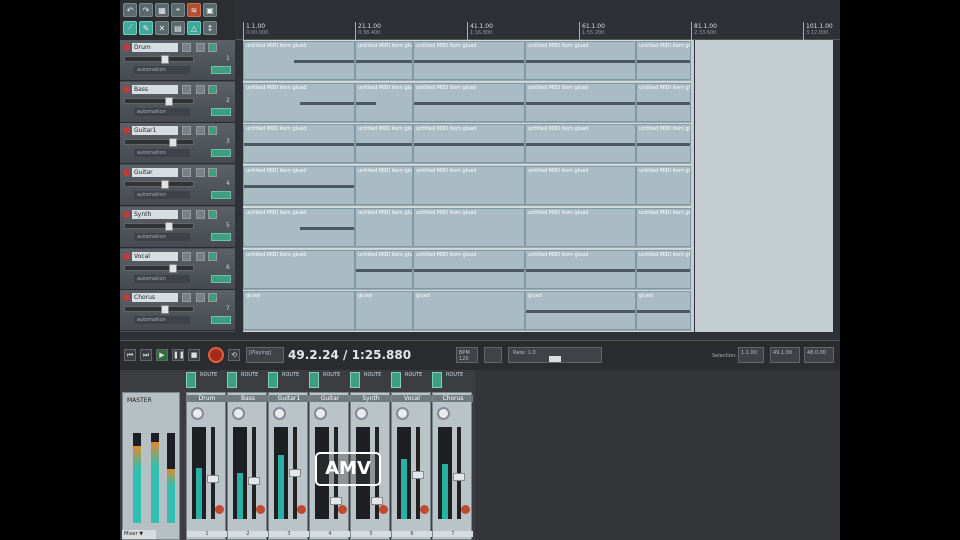  I want to click on track-header: Chorus automation 7, so click(177, 311).